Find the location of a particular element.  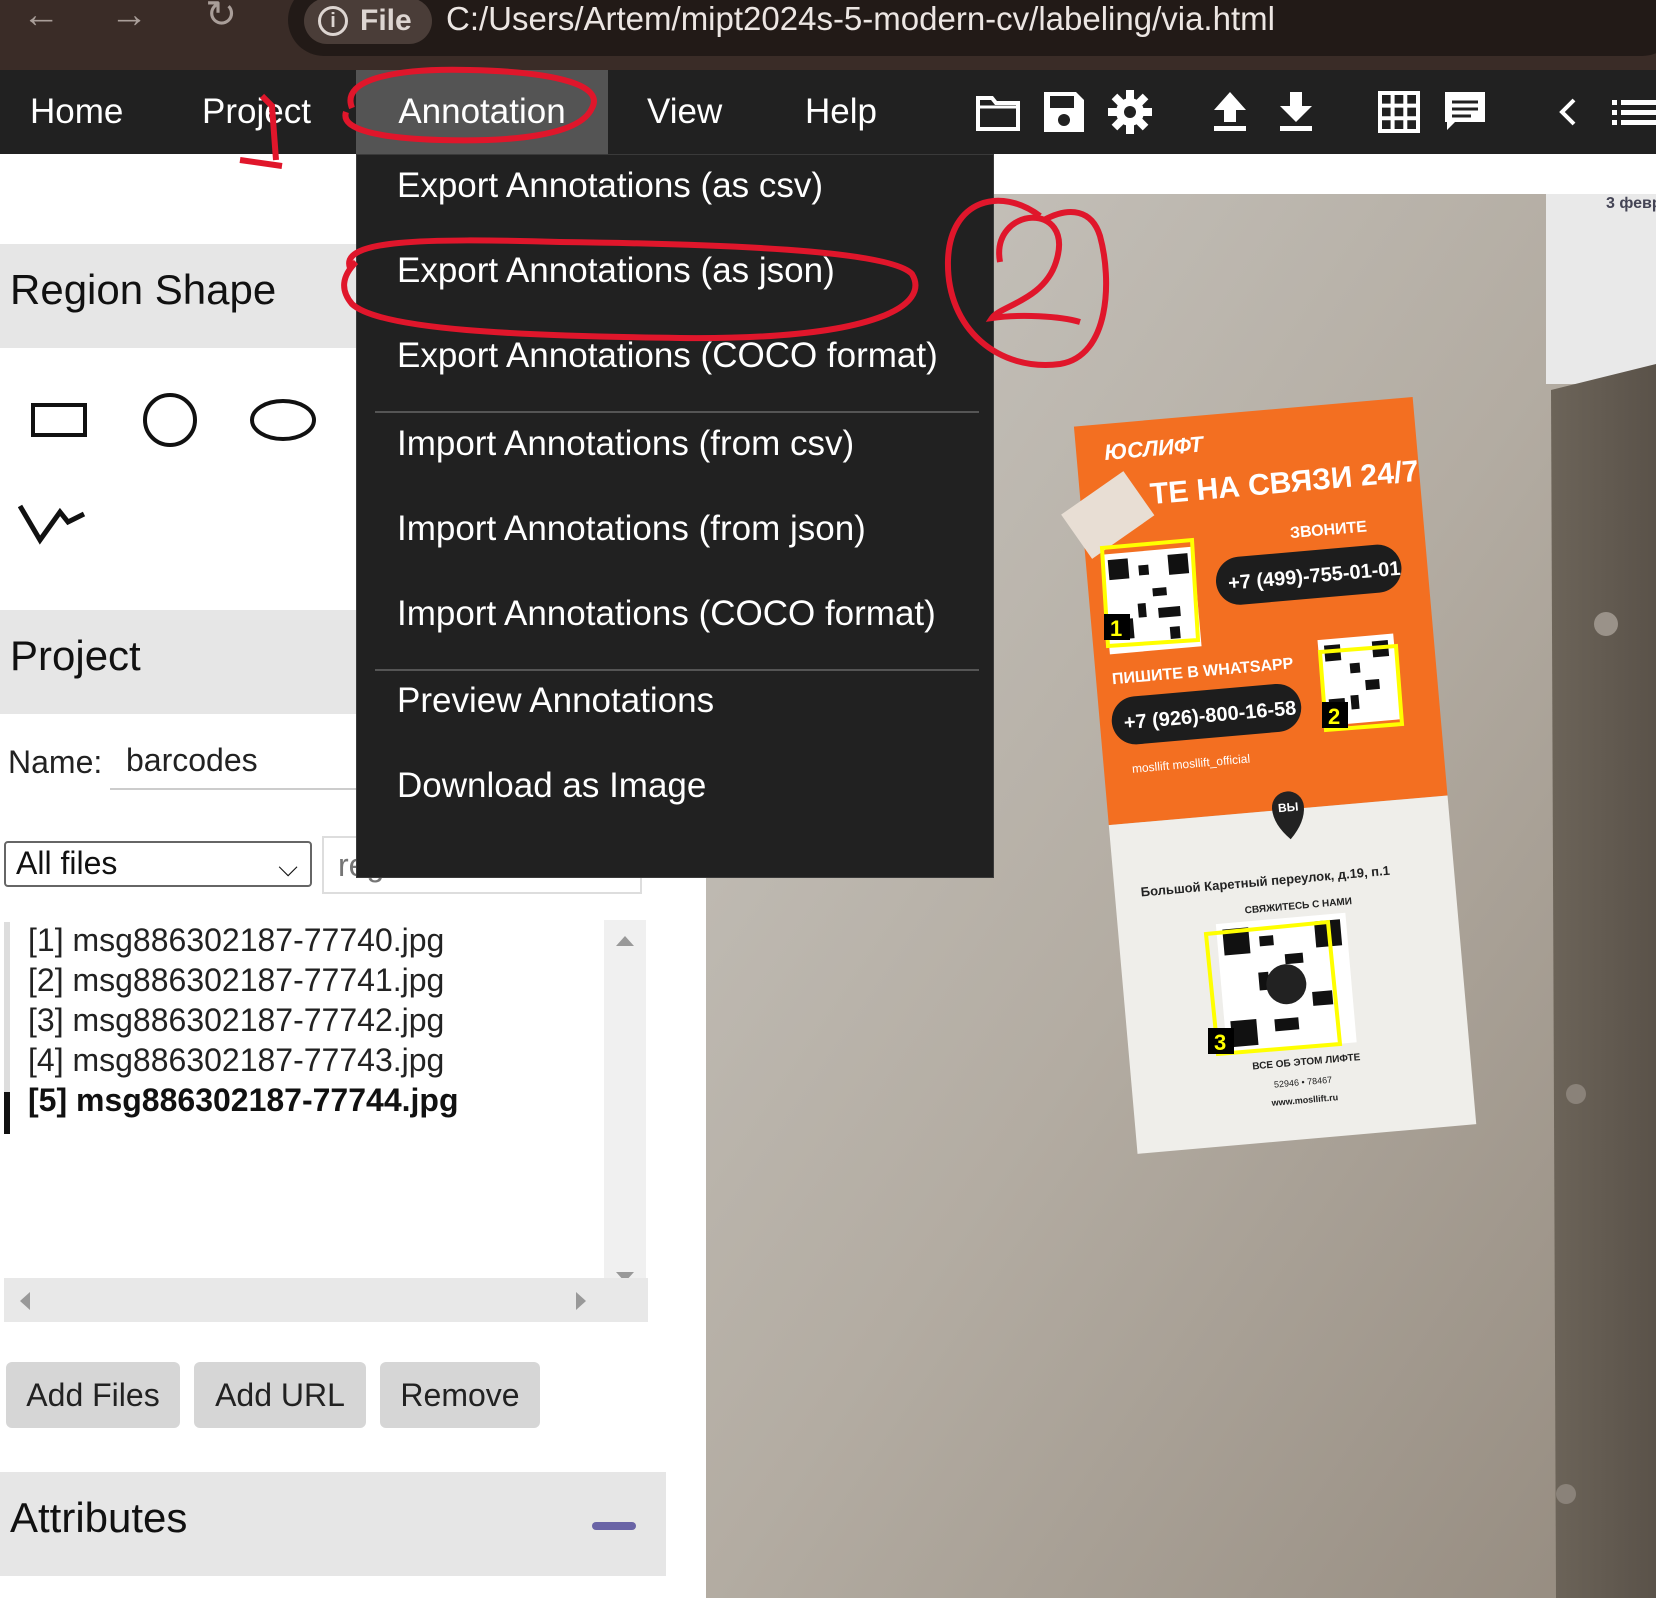

menu-import-json: Import Annotations (from json) is located at coordinates (631, 529).